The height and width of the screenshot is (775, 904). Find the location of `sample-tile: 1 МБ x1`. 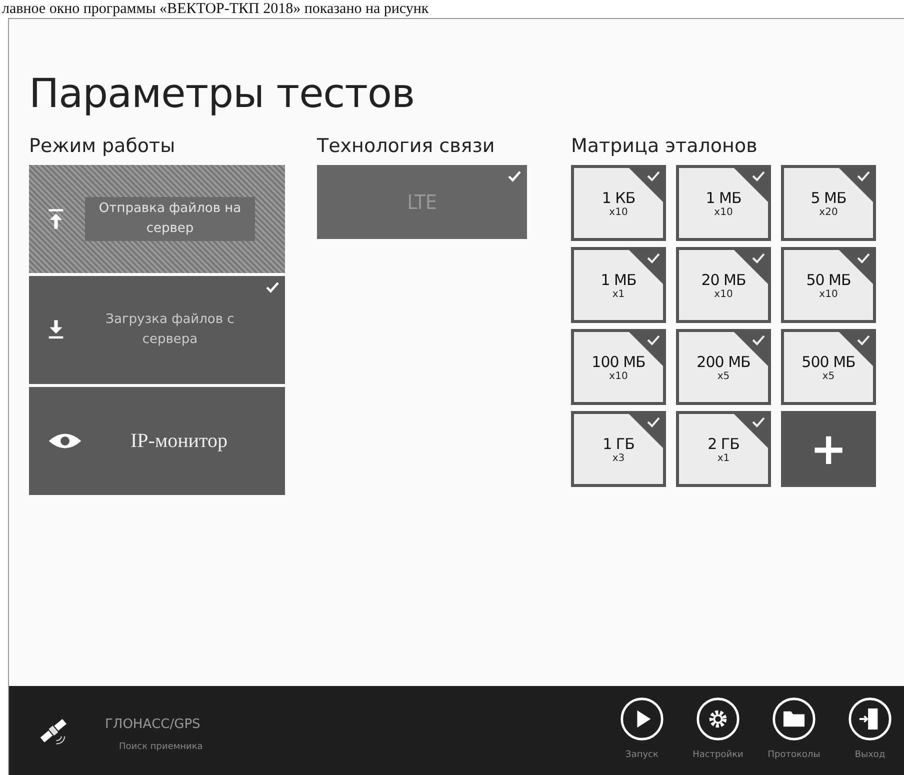

sample-tile: 1 МБ x1 is located at coordinates (618, 285).